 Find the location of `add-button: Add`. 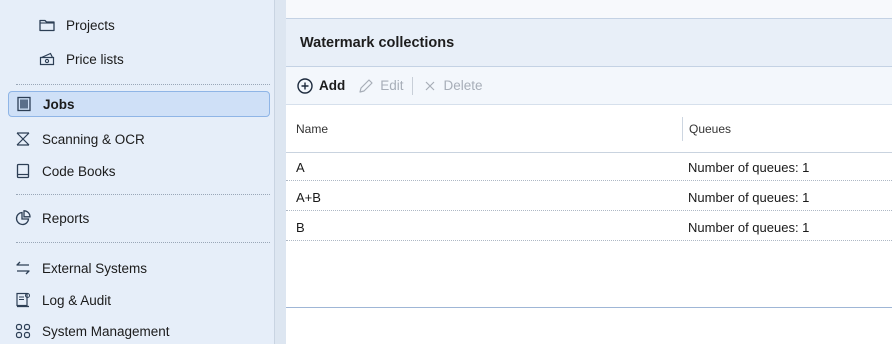

add-button: Add is located at coordinates (320, 86).